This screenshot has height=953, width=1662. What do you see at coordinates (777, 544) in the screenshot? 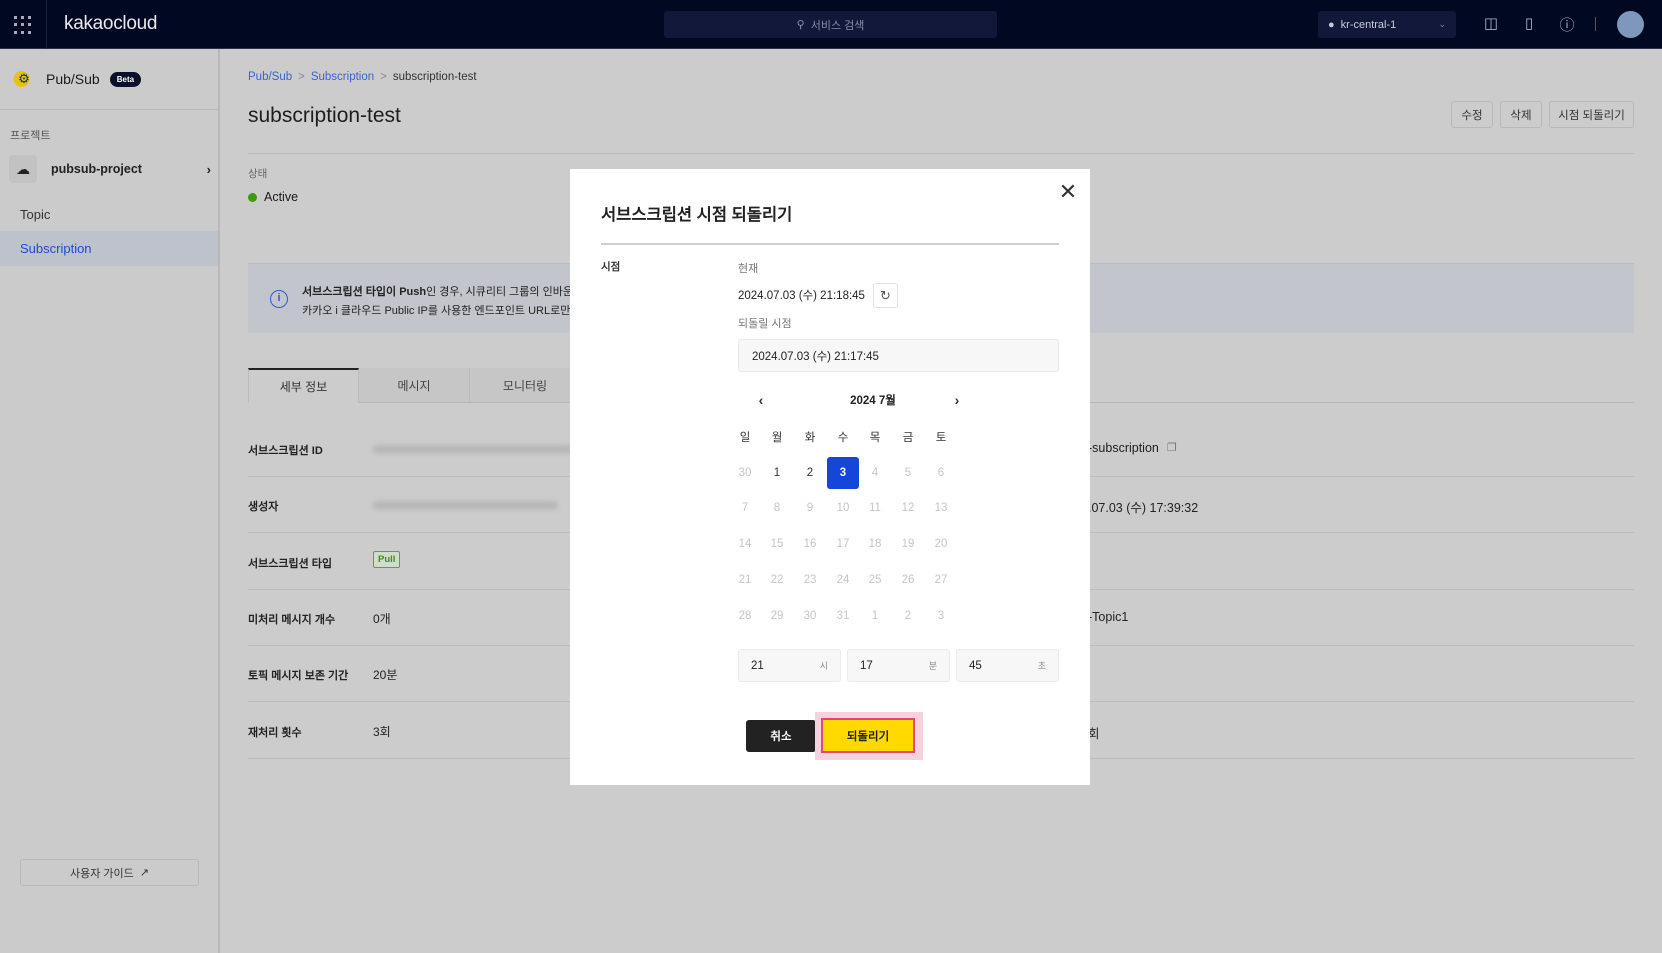
I see `calendar-day: 15` at bounding box center [777, 544].